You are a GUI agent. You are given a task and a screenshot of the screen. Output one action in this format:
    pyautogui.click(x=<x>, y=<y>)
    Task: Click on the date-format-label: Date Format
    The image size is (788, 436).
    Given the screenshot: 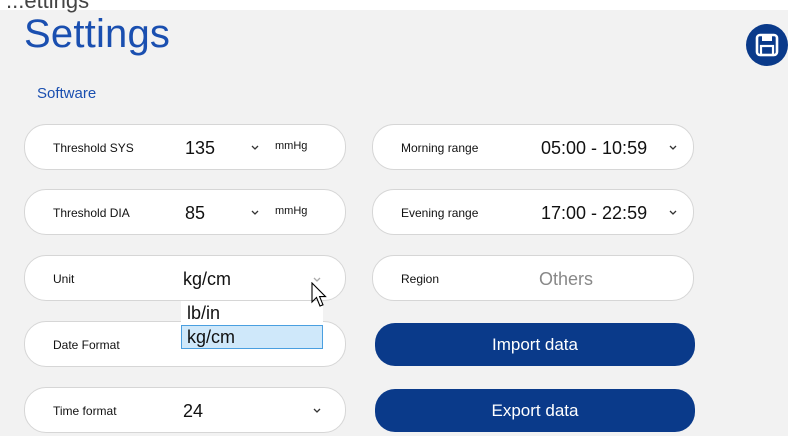 What is the action you would take?
    pyautogui.click(x=86, y=345)
    